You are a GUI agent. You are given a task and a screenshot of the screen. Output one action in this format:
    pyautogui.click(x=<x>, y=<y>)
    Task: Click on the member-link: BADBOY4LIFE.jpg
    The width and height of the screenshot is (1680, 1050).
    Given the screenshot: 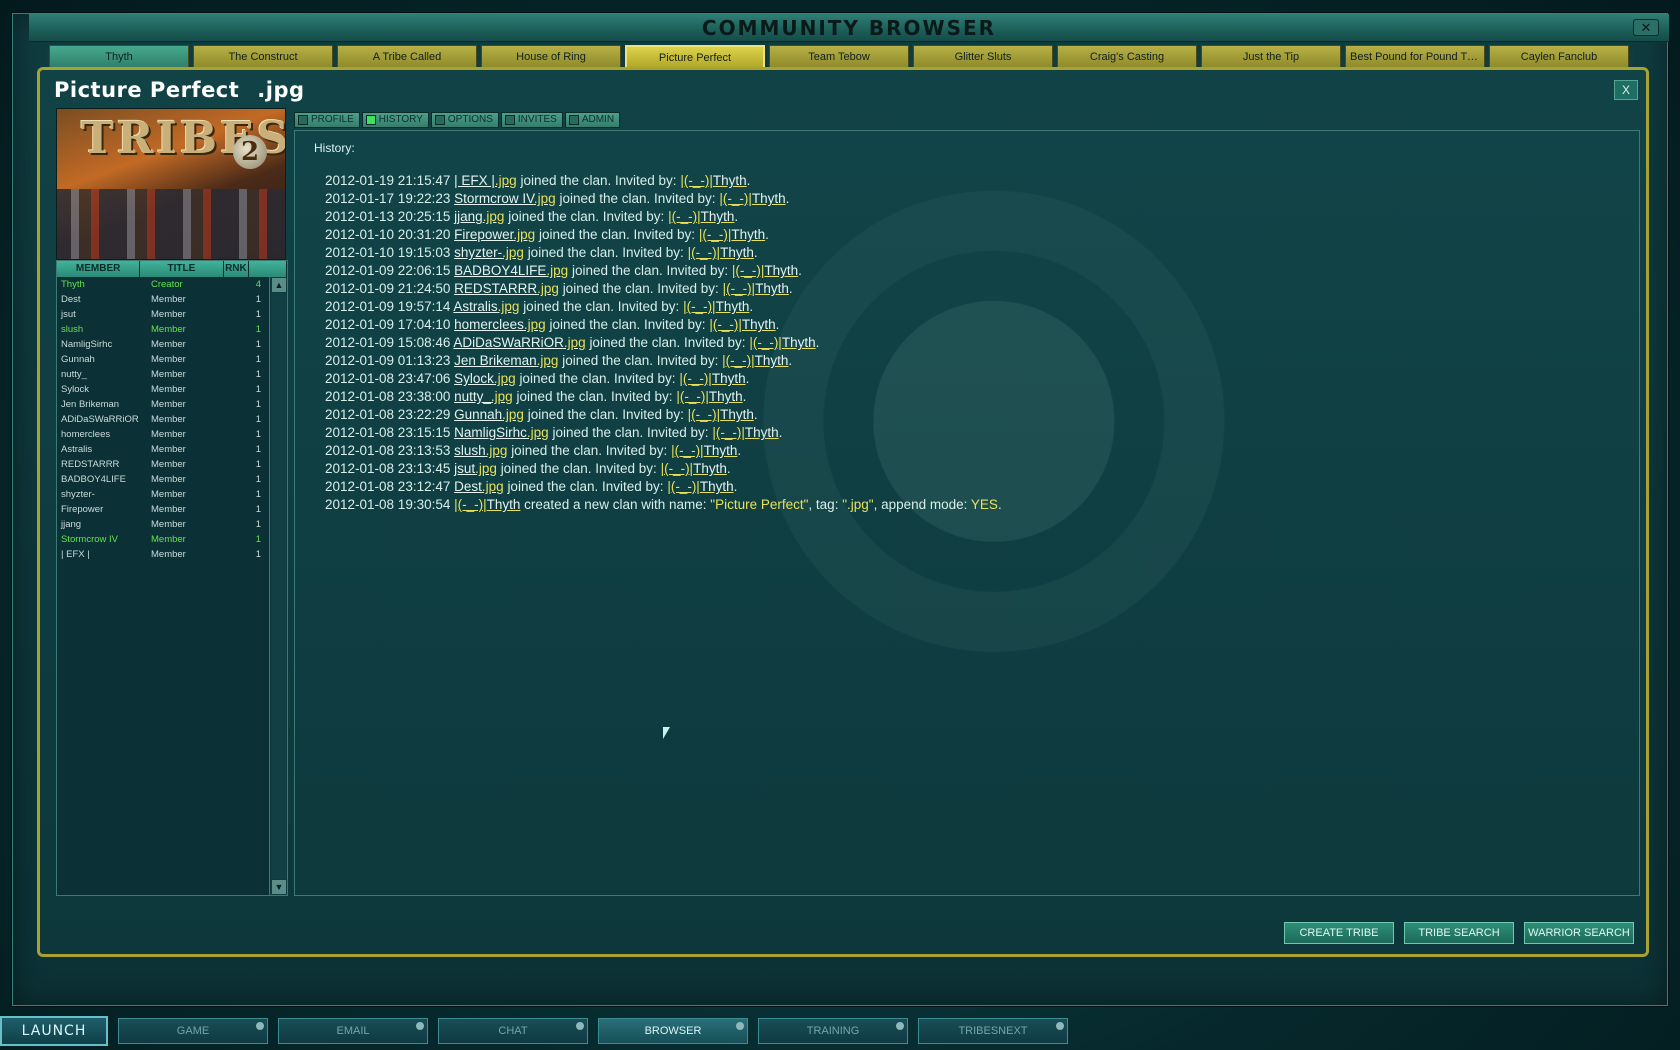 What is the action you would take?
    pyautogui.click(x=511, y=270)
    